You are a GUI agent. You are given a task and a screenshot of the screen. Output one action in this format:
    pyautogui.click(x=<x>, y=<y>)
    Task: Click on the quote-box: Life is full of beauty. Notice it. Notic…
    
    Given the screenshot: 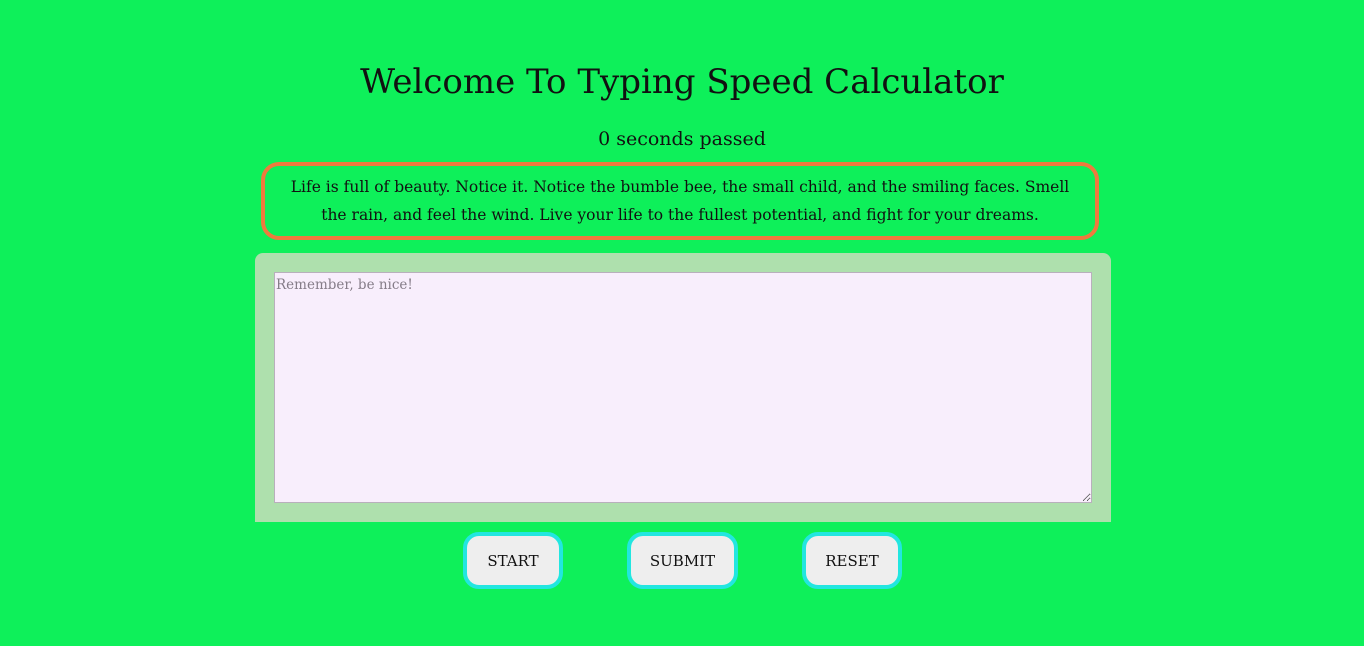 What is the action you would take?
    pyautogui.click(x=680, y=201)
    